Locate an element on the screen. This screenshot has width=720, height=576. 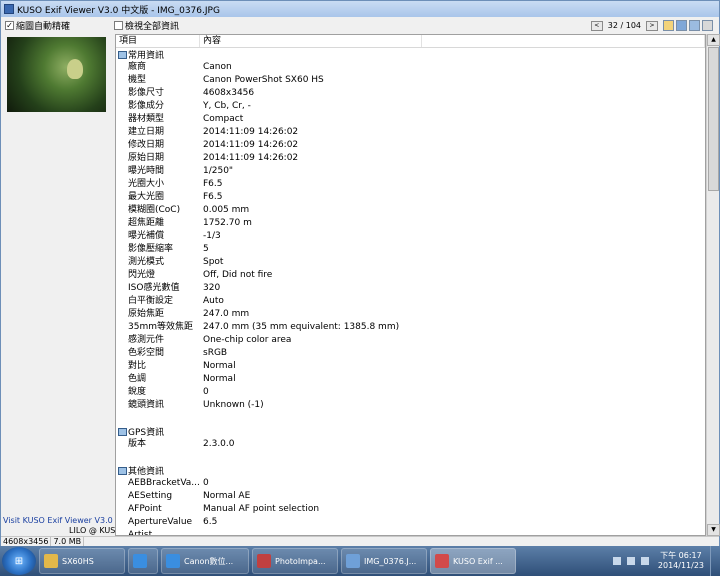
table-row: AESetting Normal AE is located at coordinates (410, 496).